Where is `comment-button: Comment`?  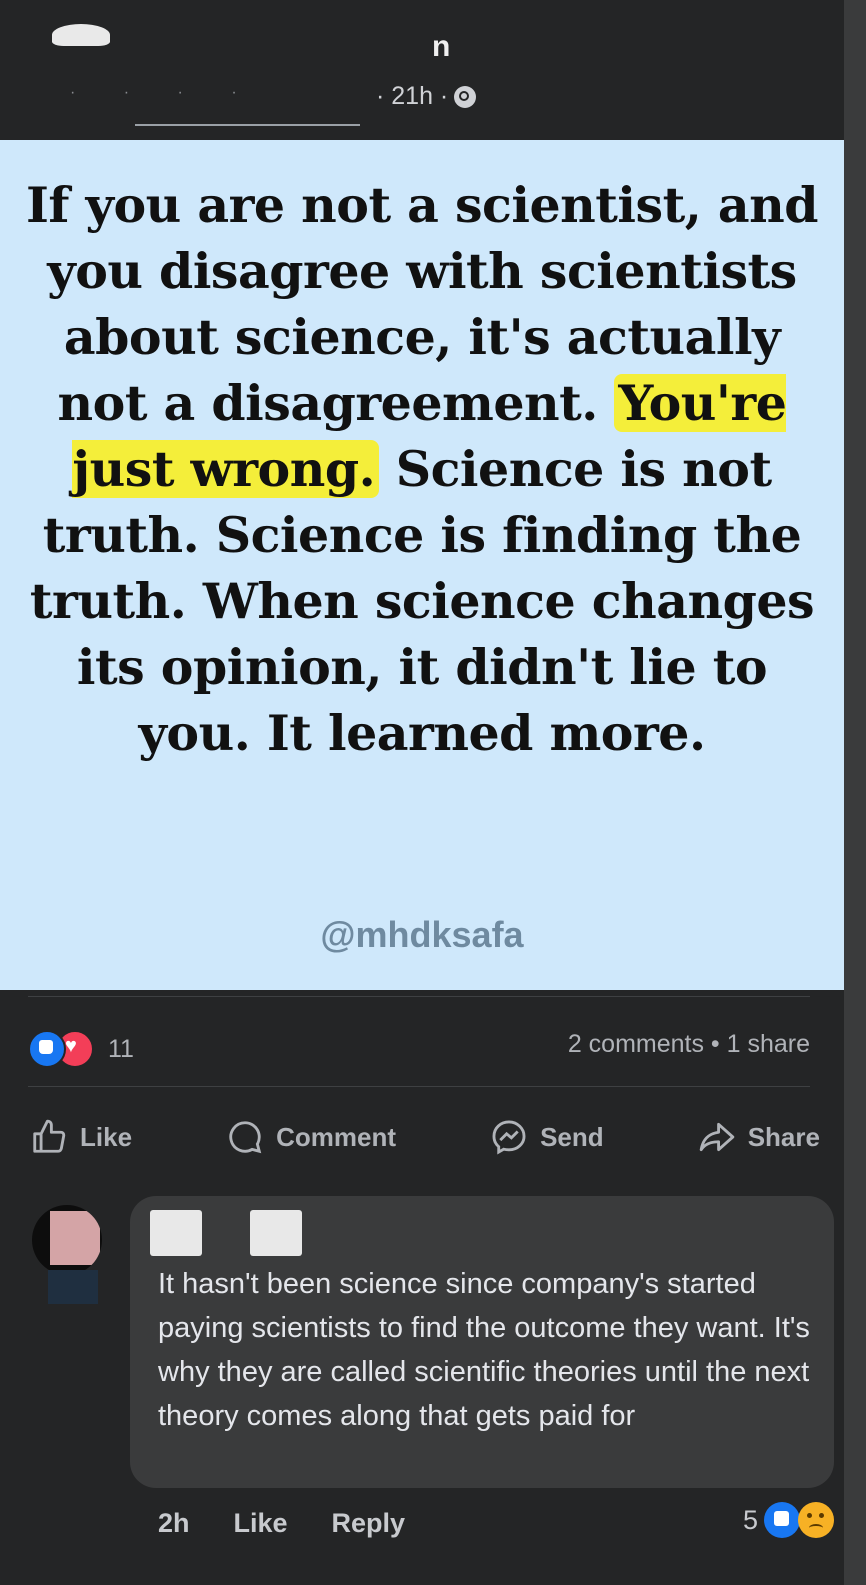 comment-button: Comment is located at coordinates (311, 1137).